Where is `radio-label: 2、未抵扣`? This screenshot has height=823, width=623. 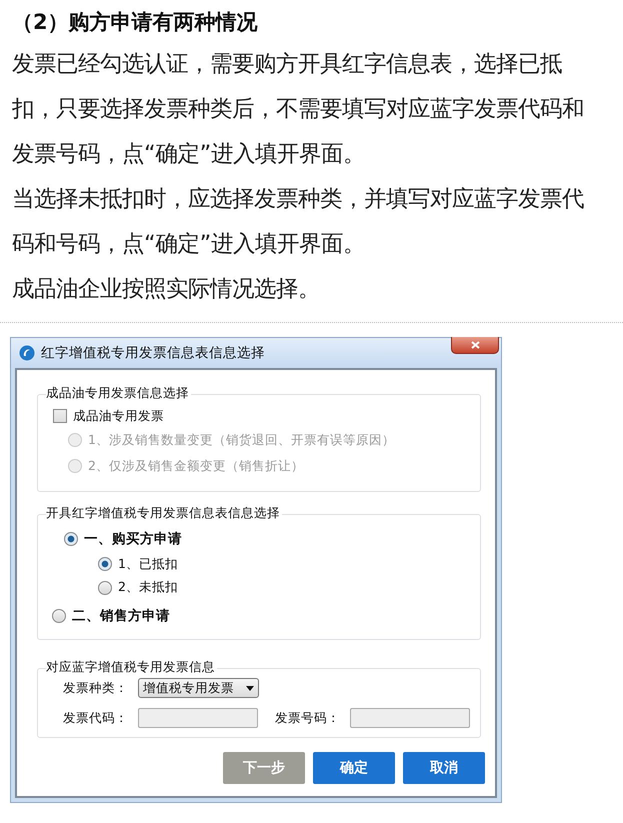
radio-label: 2、未抵扣 is located at coordinates (148, 587).